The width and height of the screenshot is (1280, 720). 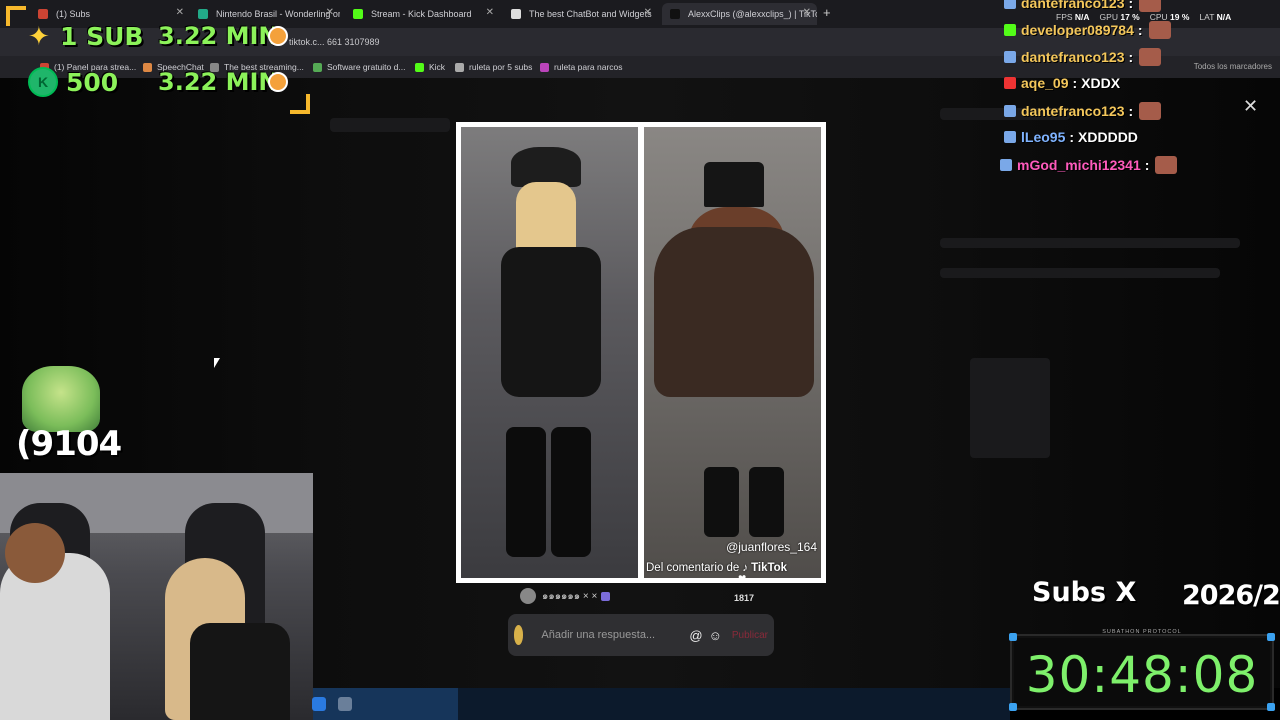 What do you see at coordinates (437, 67) in the screenshot?
I see `bookmark-label: Kick` at bounding box center [437, 67].